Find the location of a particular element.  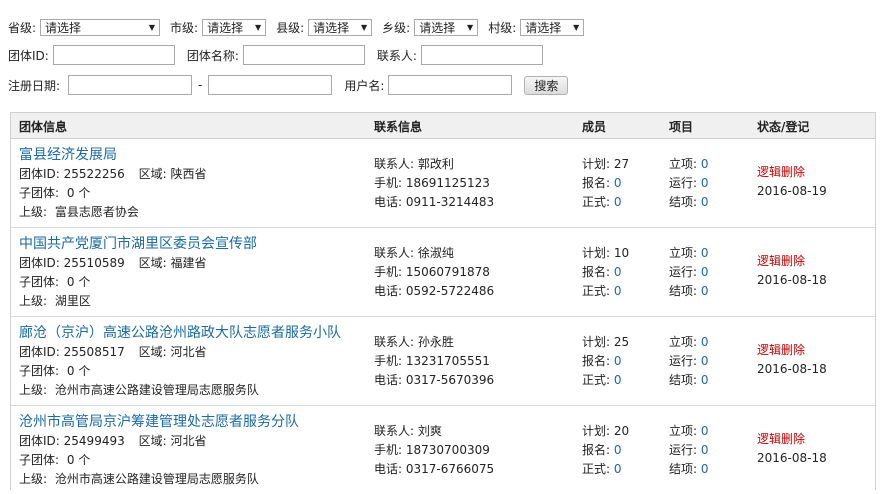

header-status: 状态/登记 is located at coordinates (783, 127).